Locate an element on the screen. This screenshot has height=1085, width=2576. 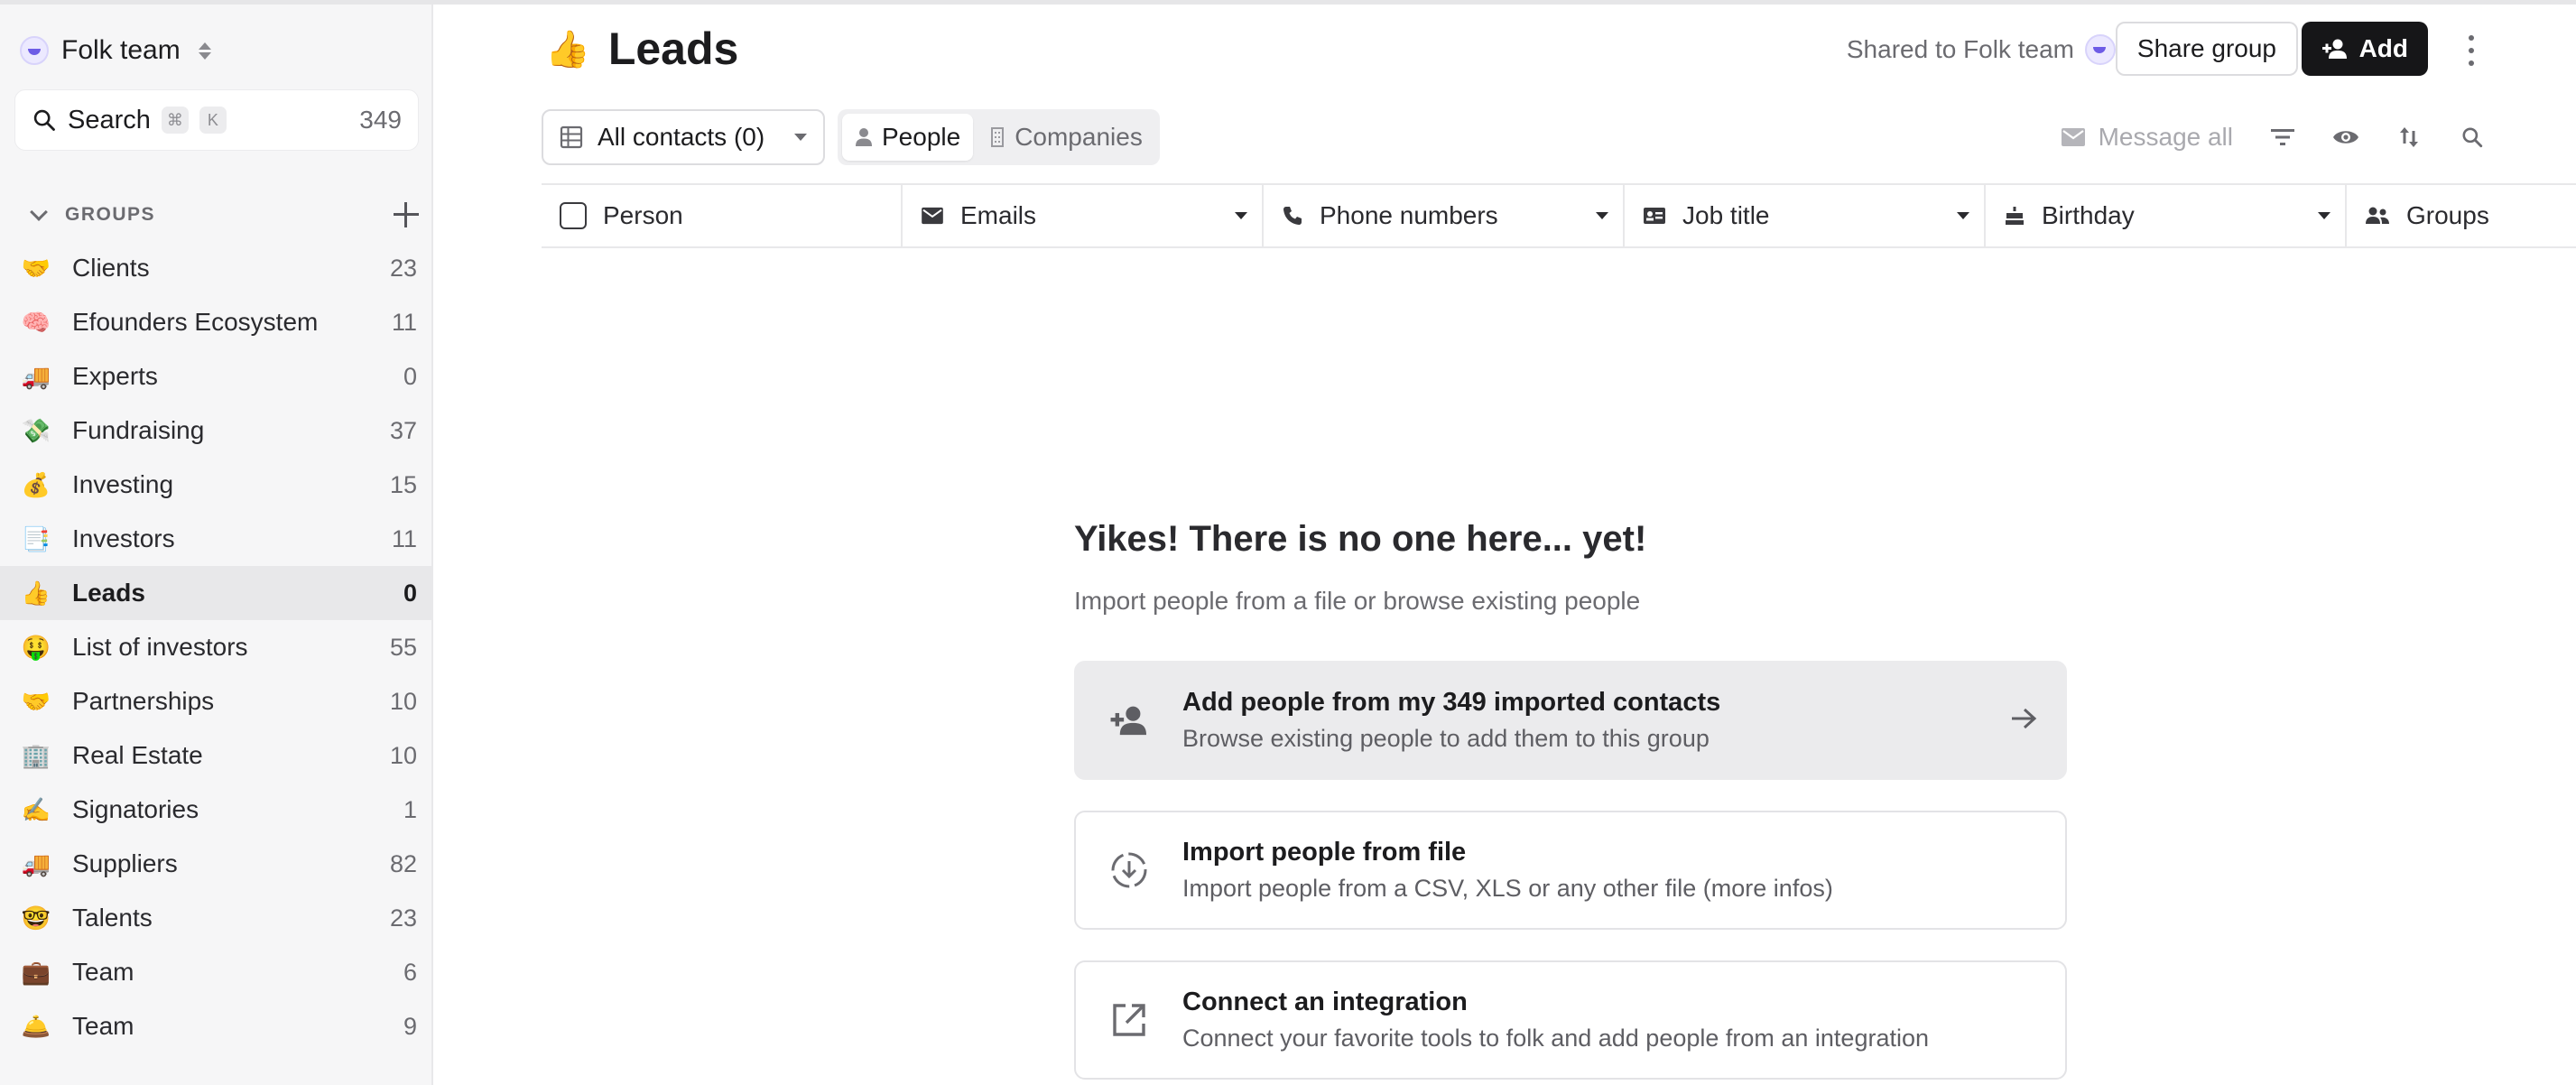
eye-icon is located at coordinates (2345, 137).